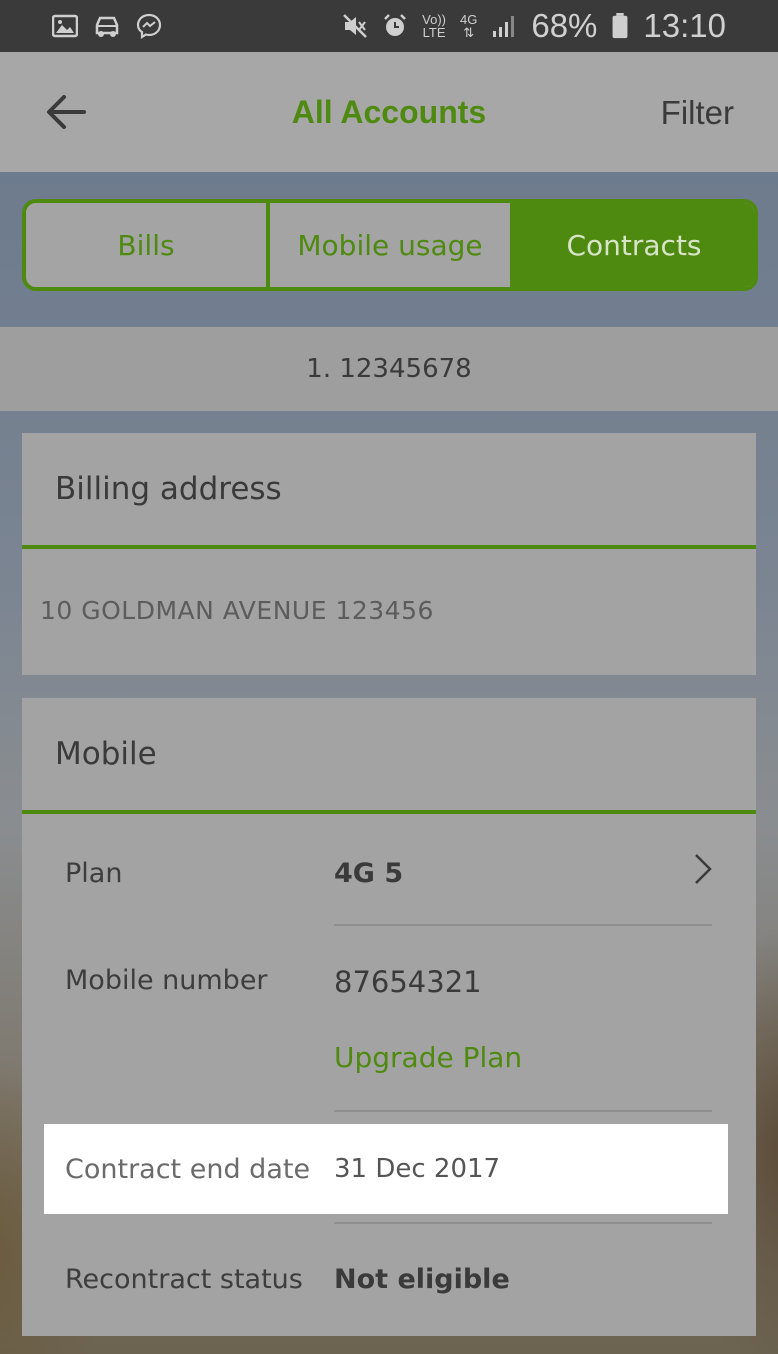 The height and width of the screenshot is (1354, 778). What do you see at coordinates (389, 491) in the screenshot?
I see `billing-address-heading: Billing address` at bounding box center [389, 491].